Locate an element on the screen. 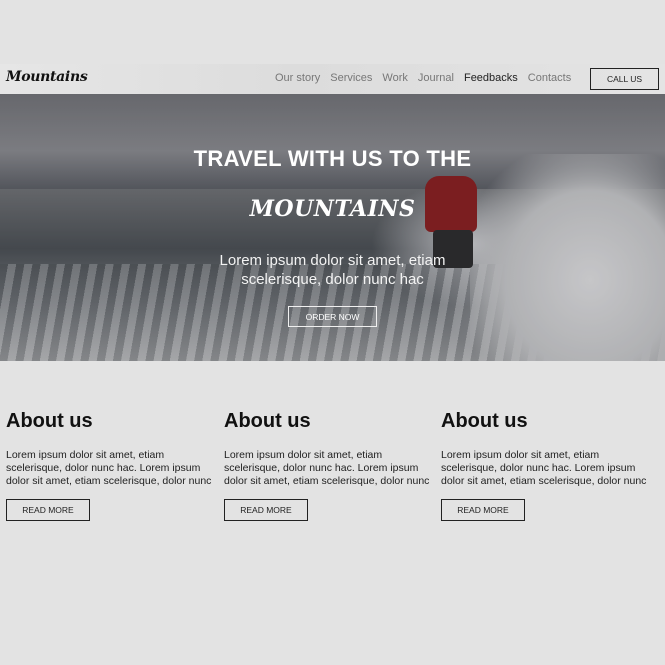 The height and width of the screenshot is (665, 665). brand-logo: Mountains is located at coordinates (47, 77).